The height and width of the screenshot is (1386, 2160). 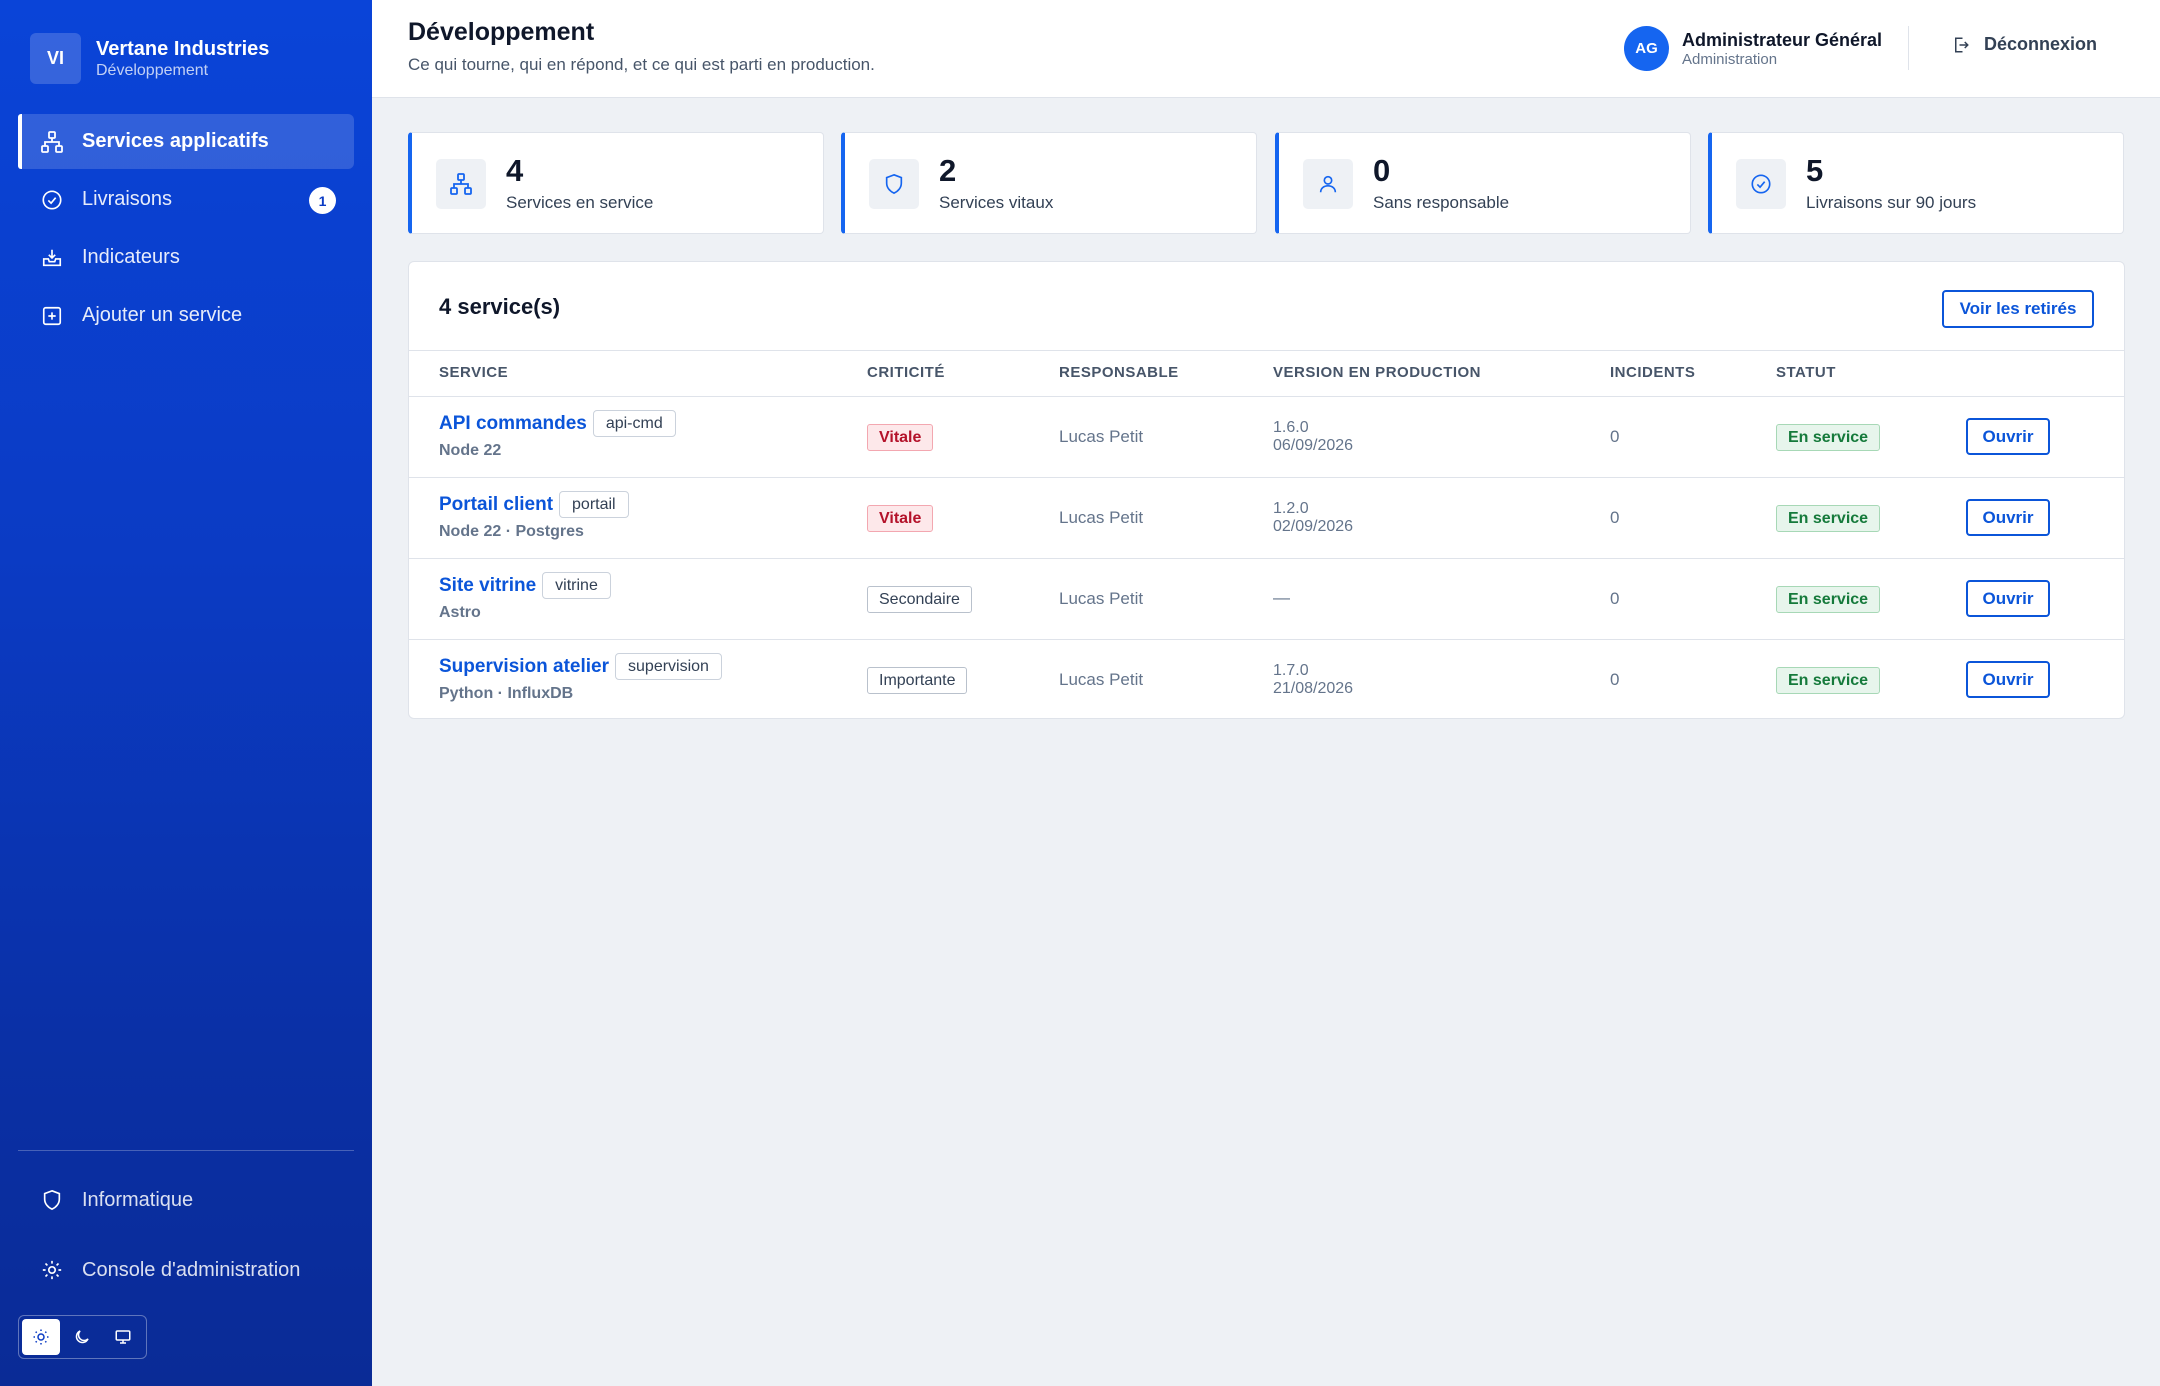 I want to click on livraisons-count-badge: 1, so click(x=322, y=200).